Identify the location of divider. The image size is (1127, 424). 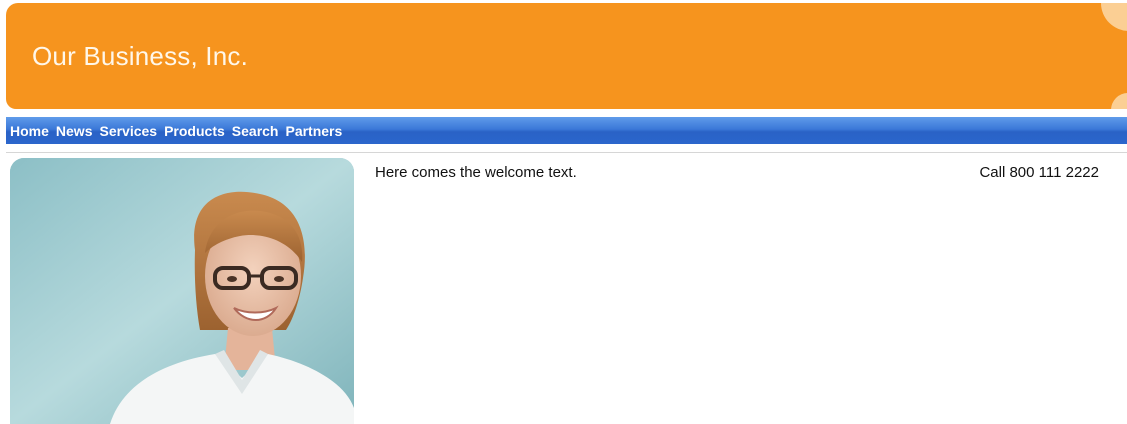
(566, 152).